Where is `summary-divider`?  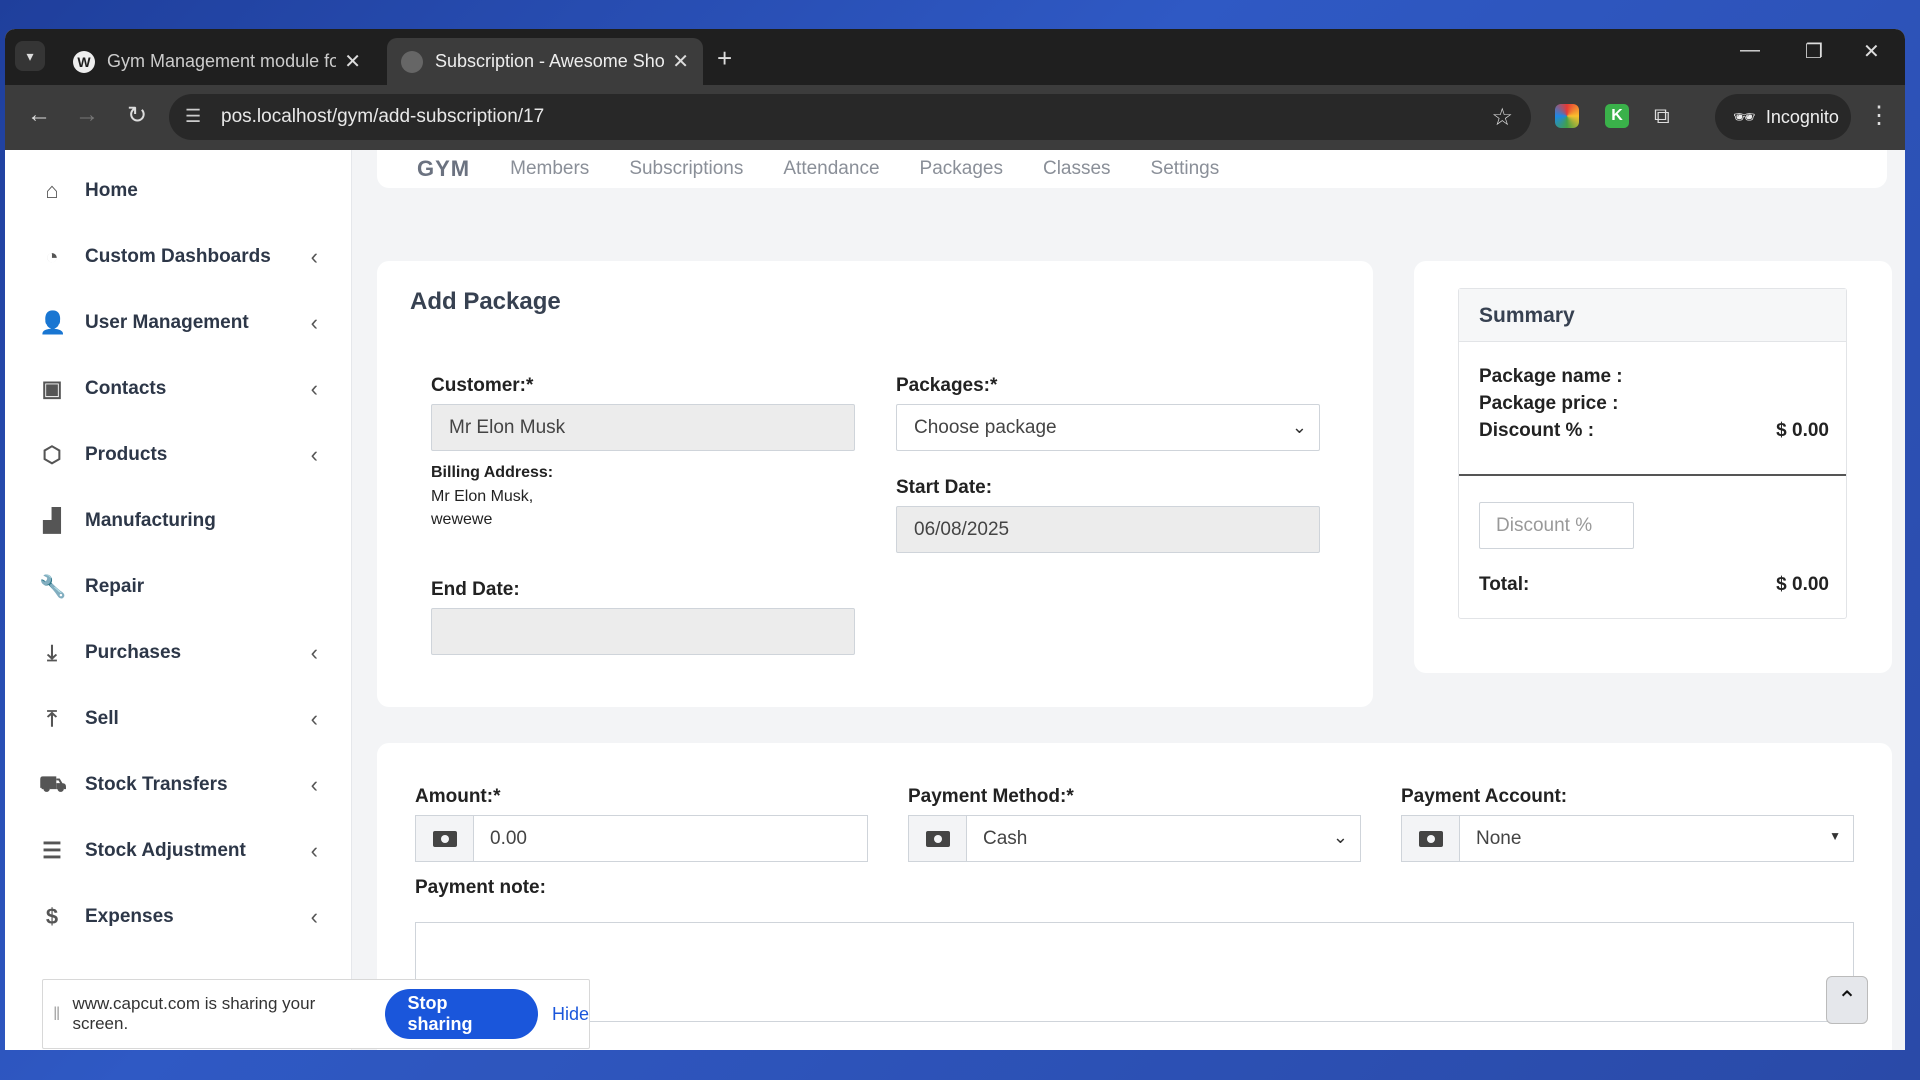
summary-divider is located at coordinates (1652, 475).